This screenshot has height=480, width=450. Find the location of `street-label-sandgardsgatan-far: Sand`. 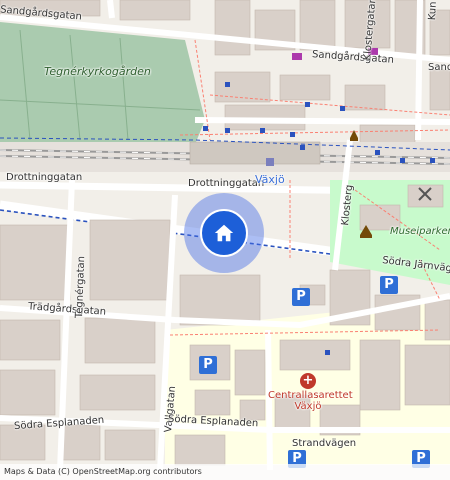

street-label-sandgardsgatan-far: Sand is located at coordinates (439, 67).